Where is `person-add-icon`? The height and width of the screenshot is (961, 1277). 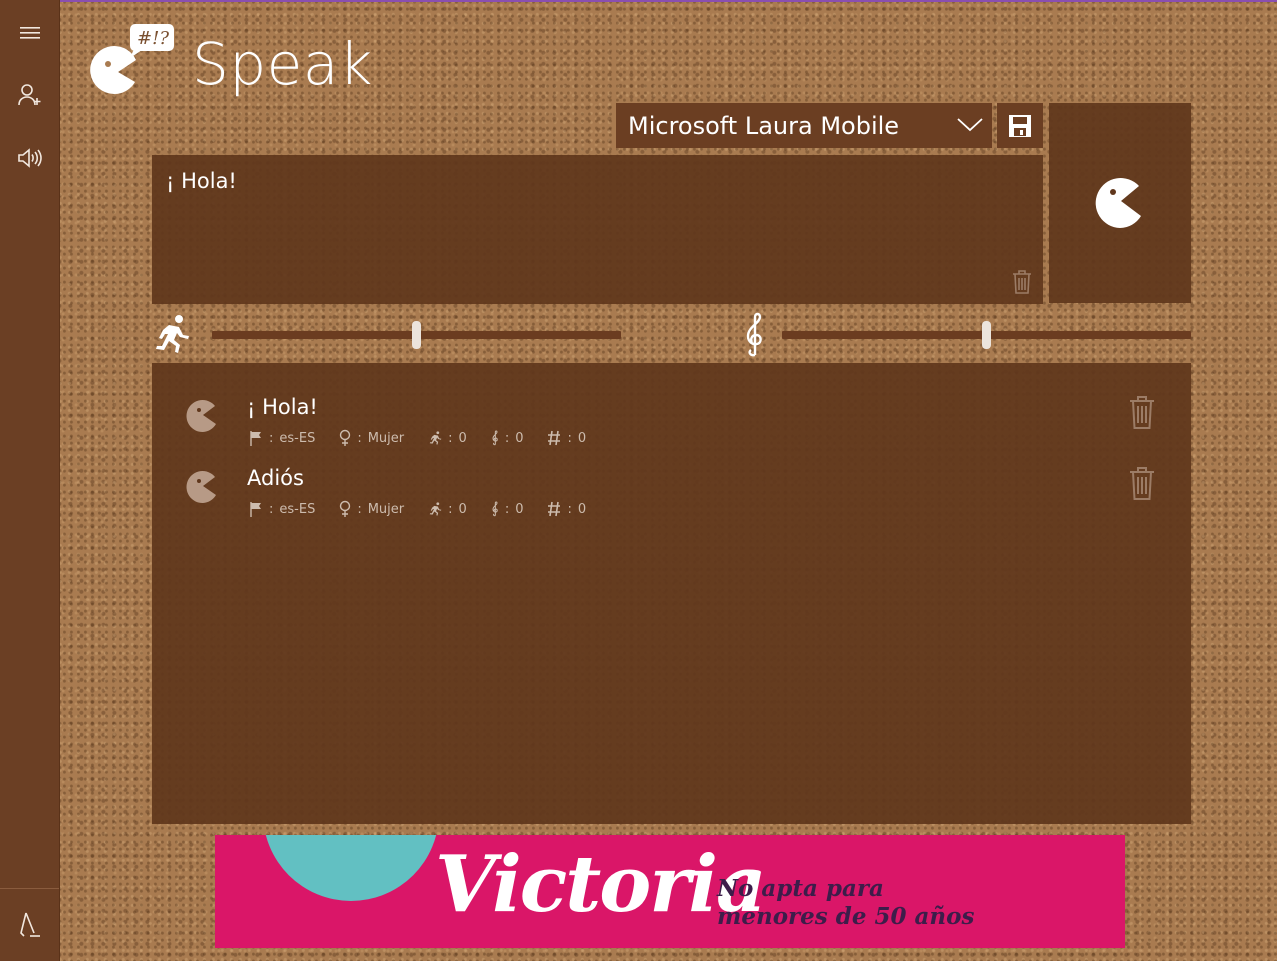
person-add-icon is located at coordinates (28, 95).